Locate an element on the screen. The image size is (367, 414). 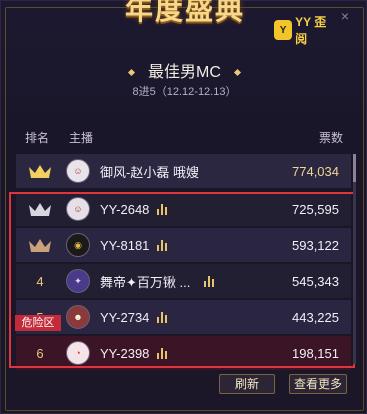
table-row: ☺ YY-2648 725,595 is located at coordinates (183, 209).